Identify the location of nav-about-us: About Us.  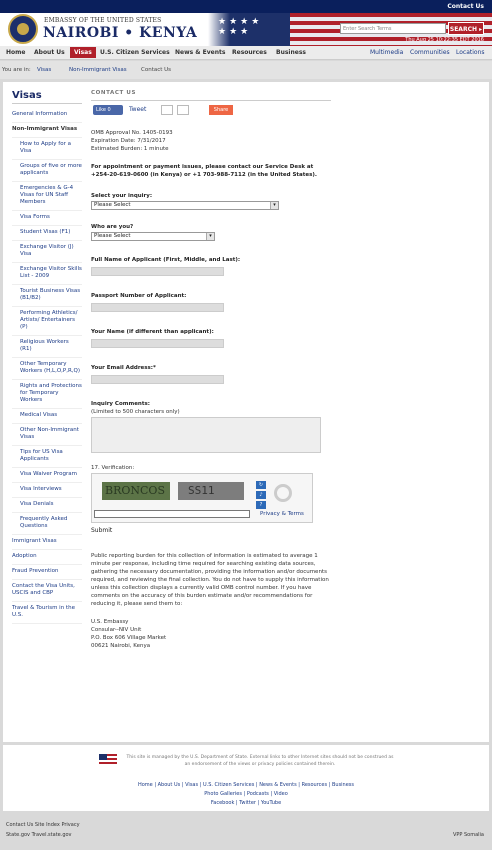
(49, 52).